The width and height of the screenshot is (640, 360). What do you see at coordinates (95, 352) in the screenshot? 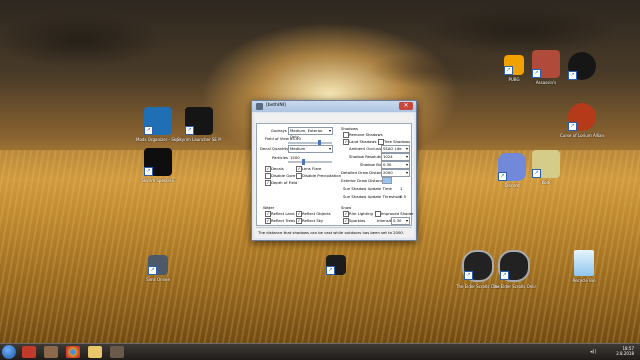
I see `explorer-icon` at bounding box center [95, 352].